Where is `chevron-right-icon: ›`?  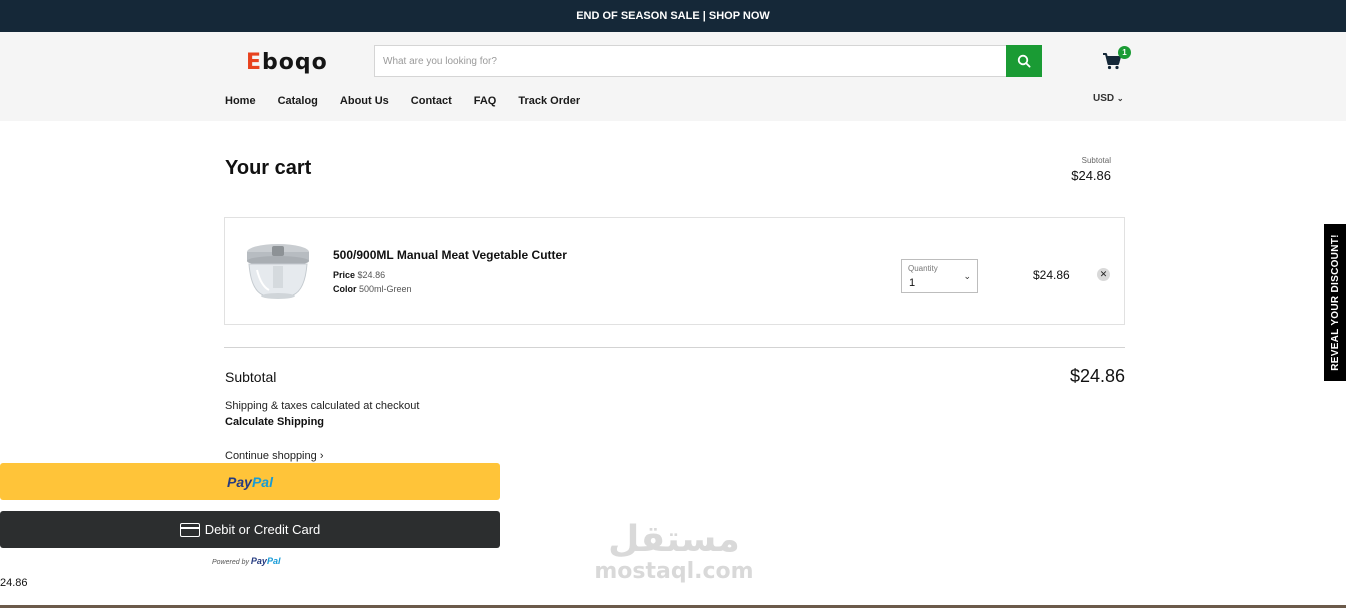 chevron-right-icon: › is located at coordinates (321, 456).